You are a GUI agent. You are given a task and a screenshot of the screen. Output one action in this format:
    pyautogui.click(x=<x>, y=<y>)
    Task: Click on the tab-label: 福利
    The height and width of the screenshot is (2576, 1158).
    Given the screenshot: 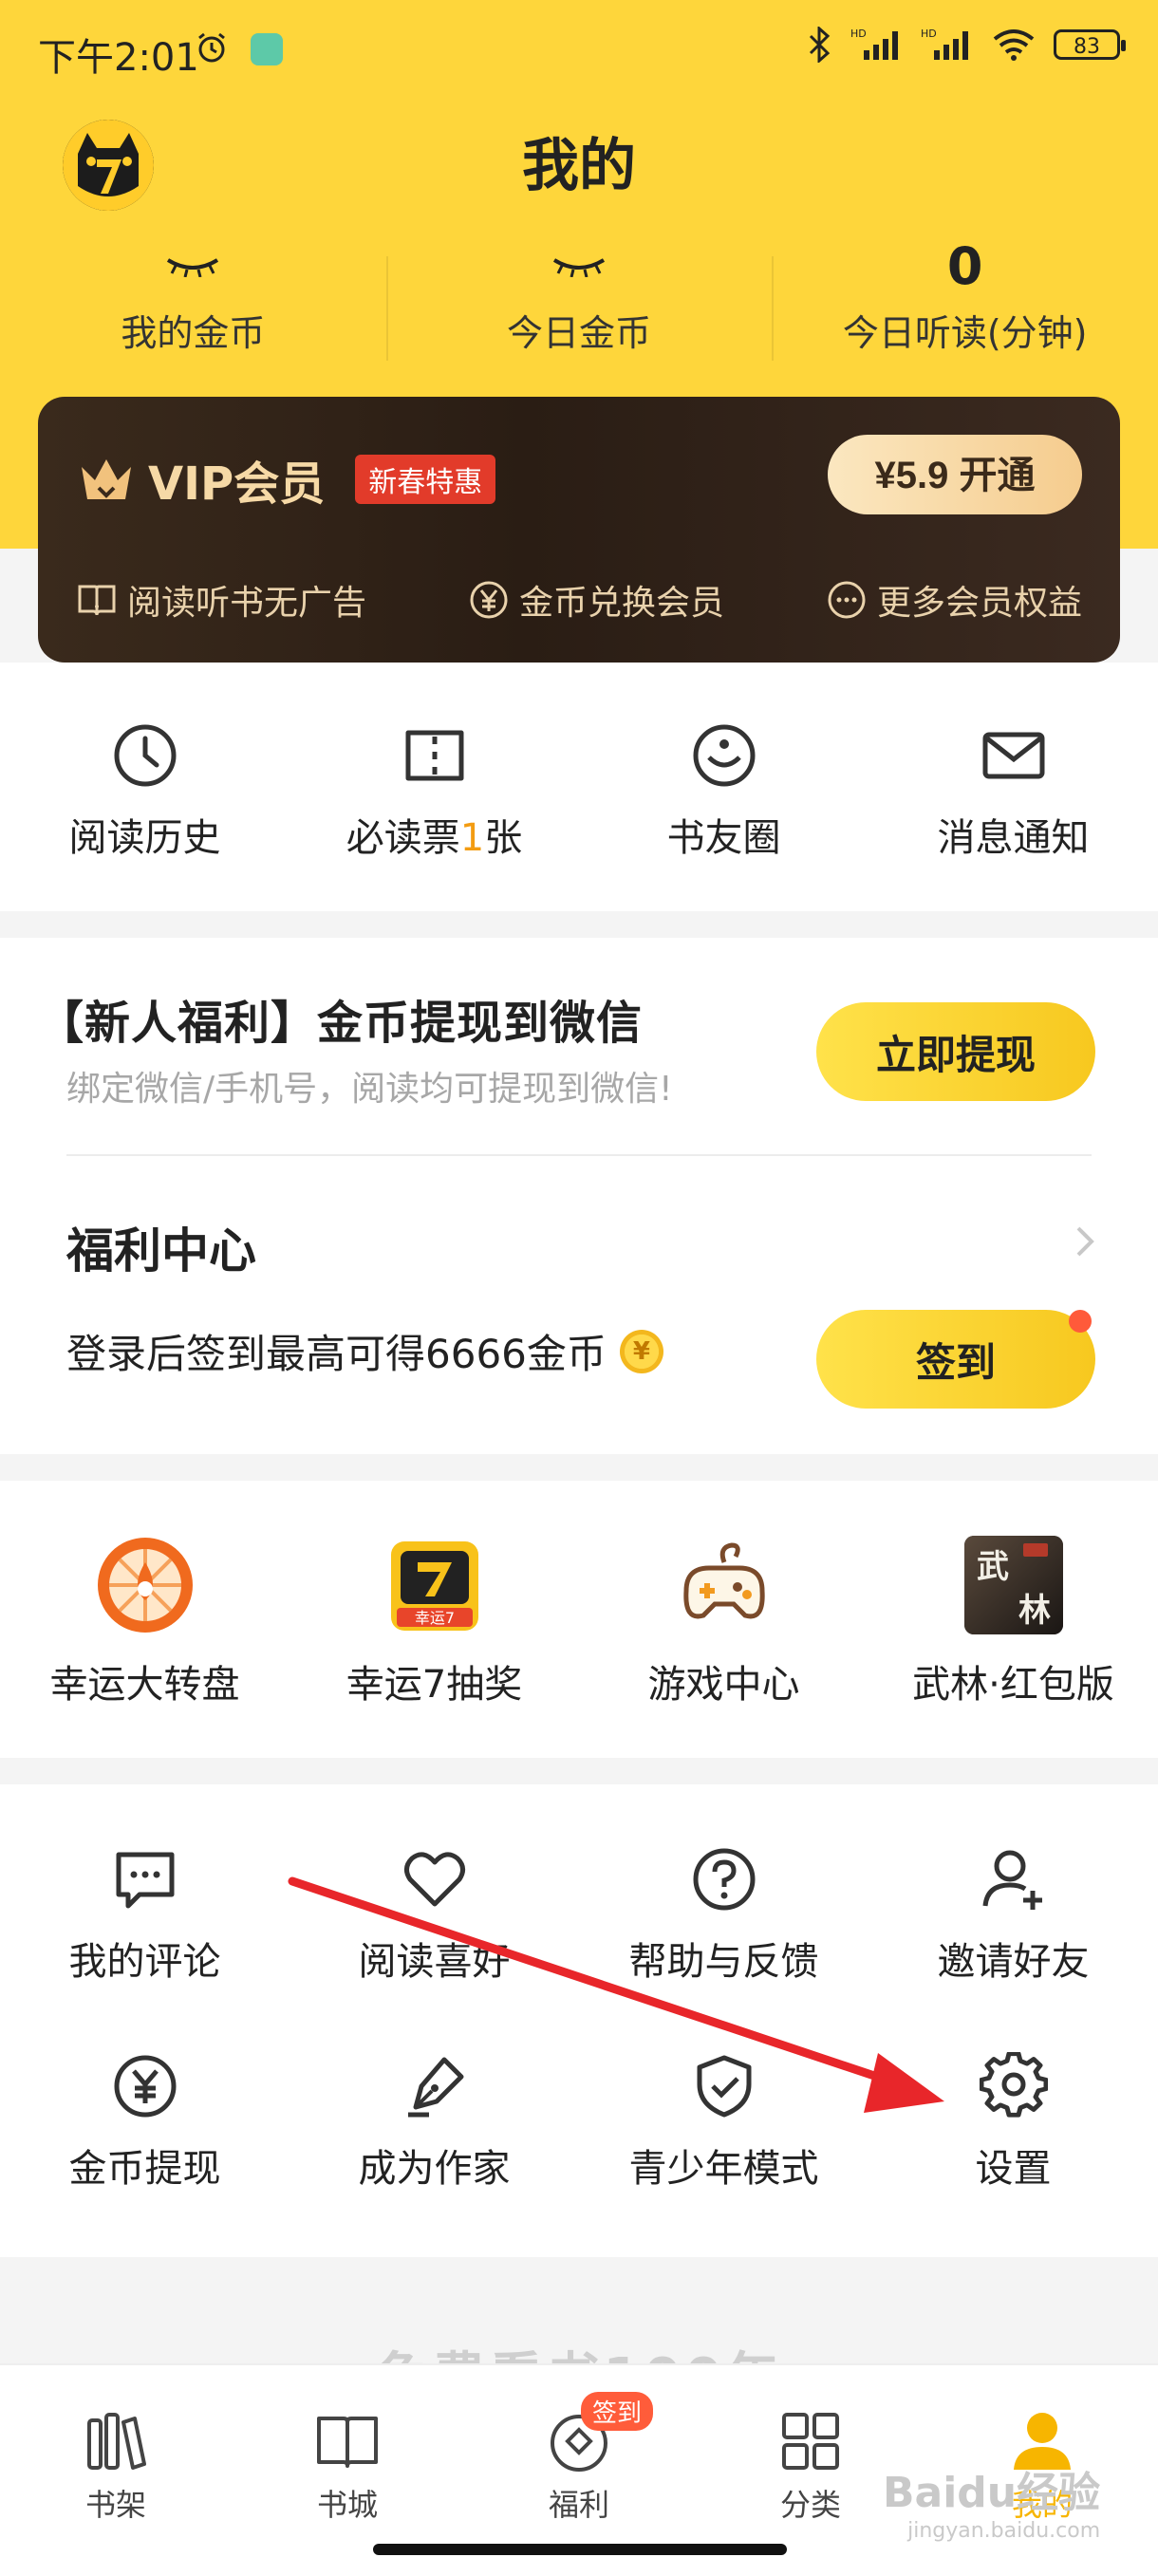 What is the action you would take?
    pyautogui.click(x=578, y=2505)
    